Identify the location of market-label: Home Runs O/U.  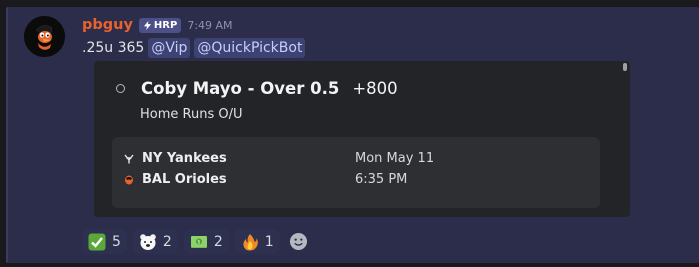
(191, 114).